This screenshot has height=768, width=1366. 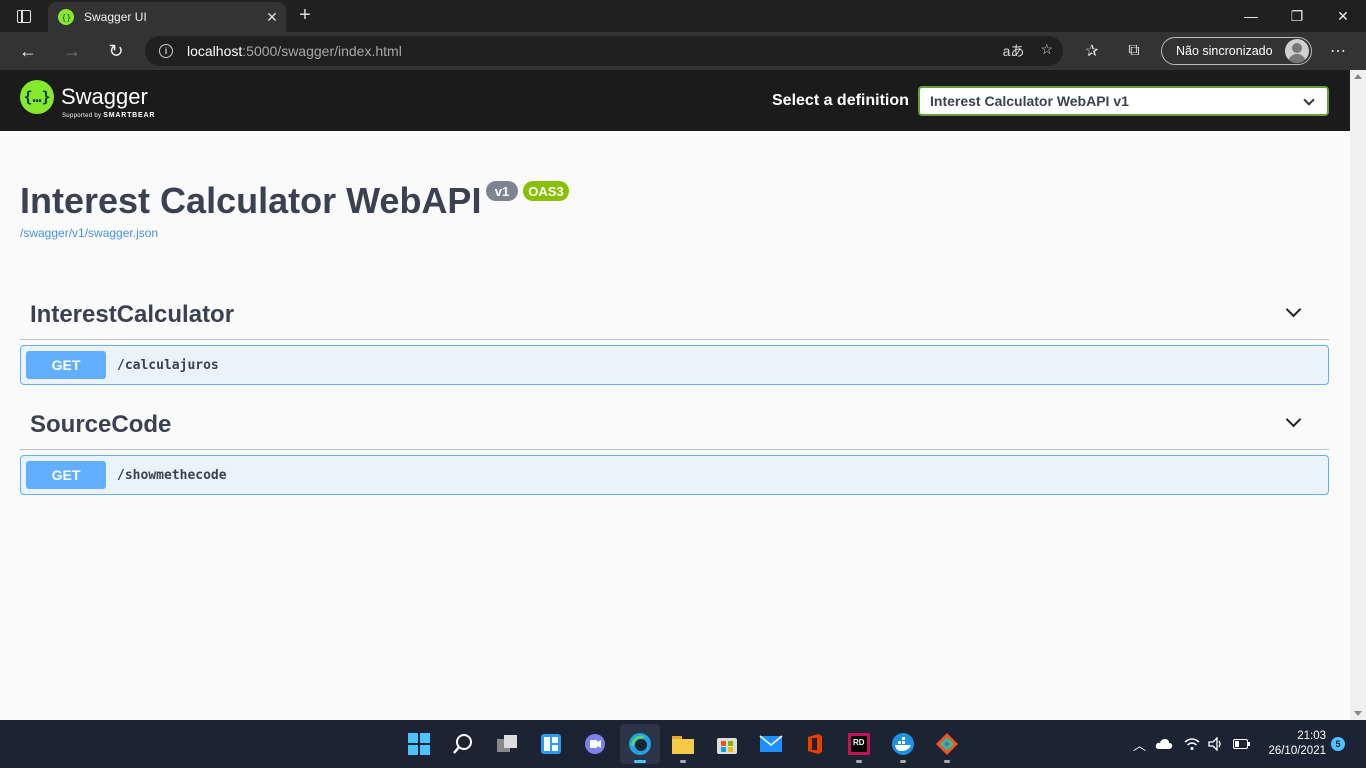 I want to click on rider-icon: RD, so click(x=859, y=744).